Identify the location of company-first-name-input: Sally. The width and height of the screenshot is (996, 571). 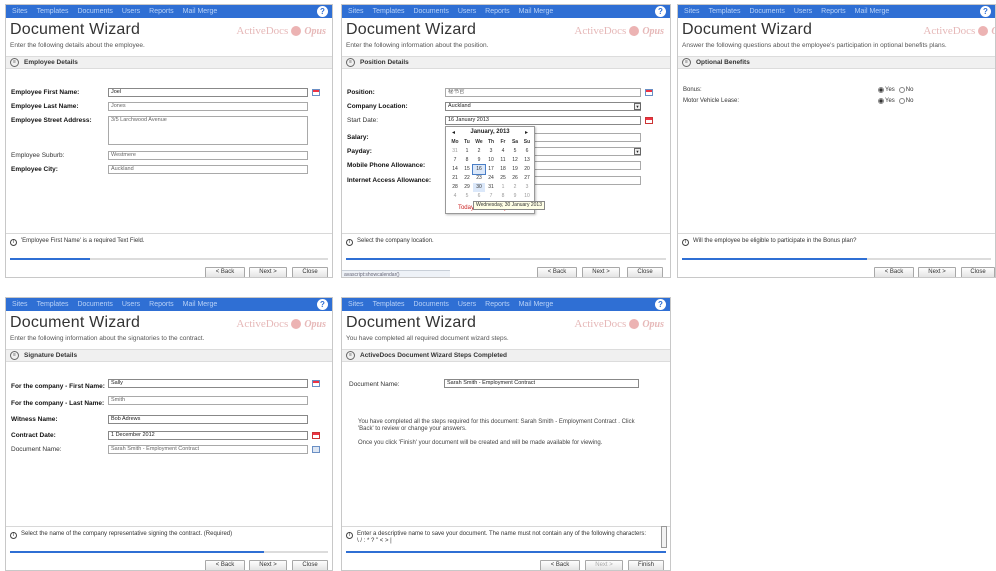
(208, 383).